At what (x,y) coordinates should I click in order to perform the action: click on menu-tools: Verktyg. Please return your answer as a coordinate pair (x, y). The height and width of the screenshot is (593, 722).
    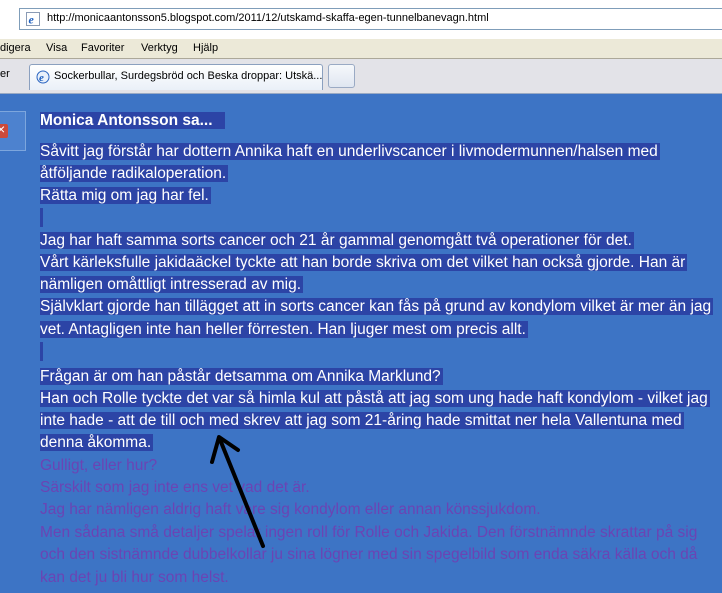
    Looking at the image, I should click on (159, 48).